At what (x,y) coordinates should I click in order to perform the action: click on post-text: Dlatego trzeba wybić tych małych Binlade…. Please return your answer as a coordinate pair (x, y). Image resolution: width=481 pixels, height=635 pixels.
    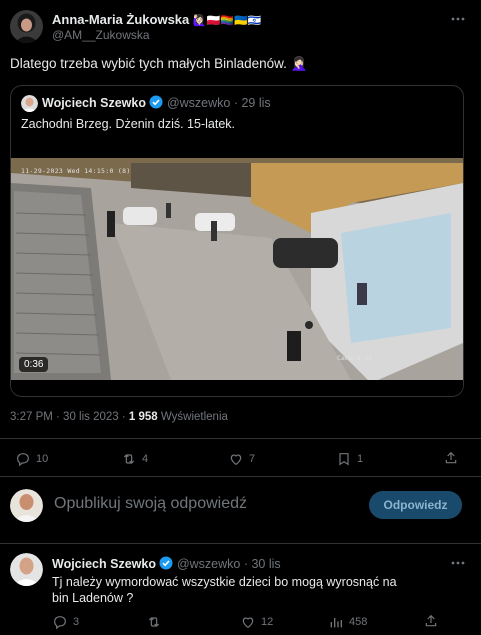
    Looking at the image, I should click on (159, 63).